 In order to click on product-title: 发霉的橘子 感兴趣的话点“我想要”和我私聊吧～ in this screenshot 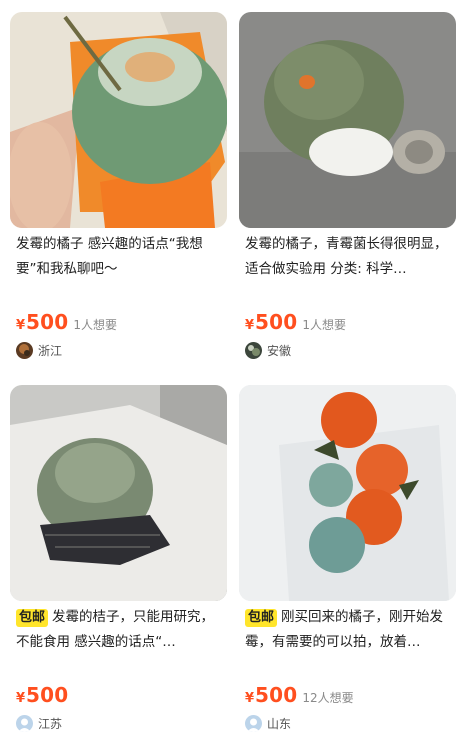, I will do `click(119, 257)`.